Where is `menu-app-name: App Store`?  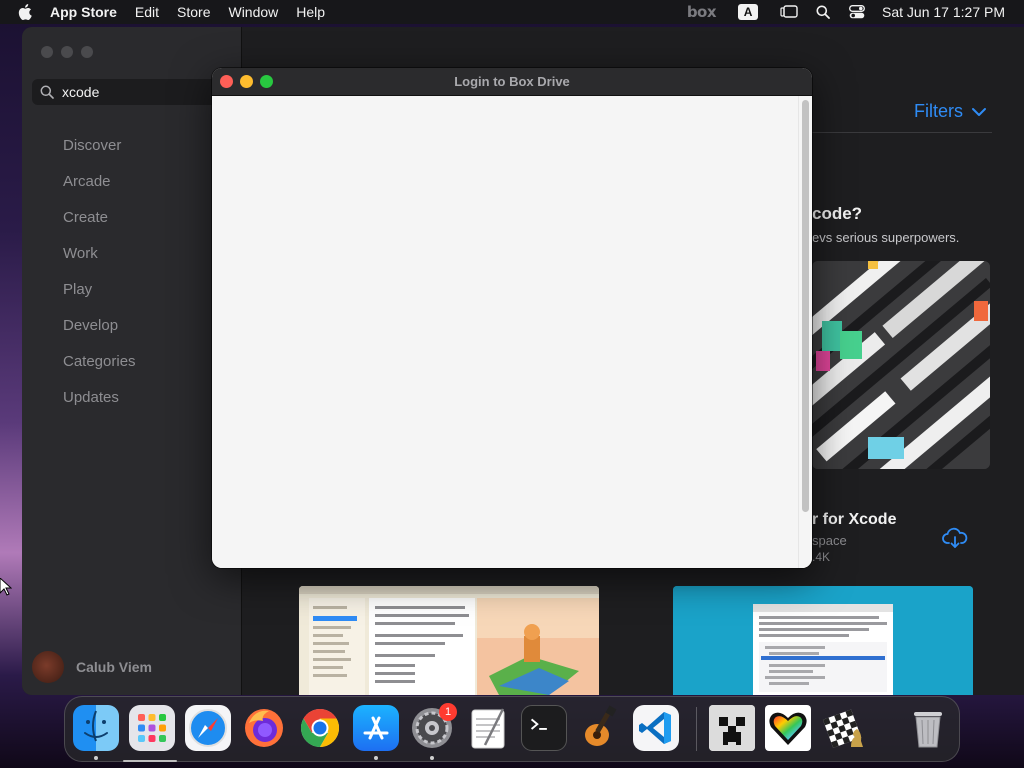 menu-app-name: App Store is located at coordinates (83, 12).